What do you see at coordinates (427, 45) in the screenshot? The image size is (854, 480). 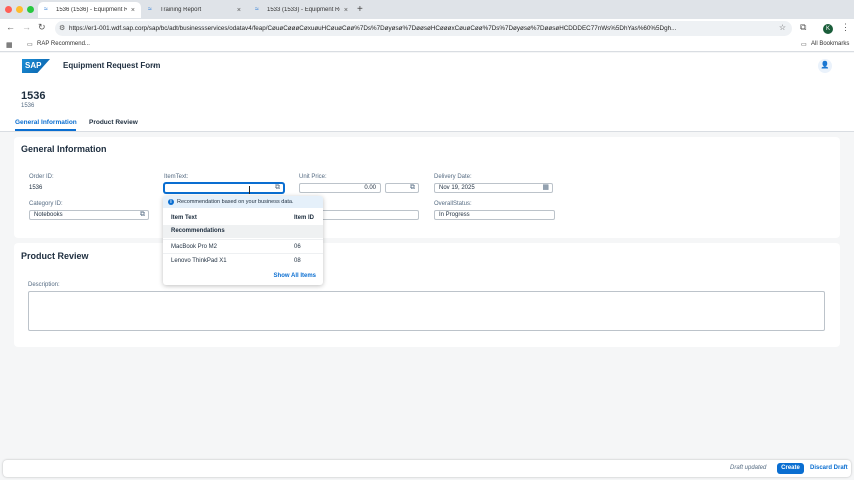 I see `bookmarks-bar: ▦ ▭ RAP Recommend... ▭ All Bookmarks` at bounding box center [427, 45].